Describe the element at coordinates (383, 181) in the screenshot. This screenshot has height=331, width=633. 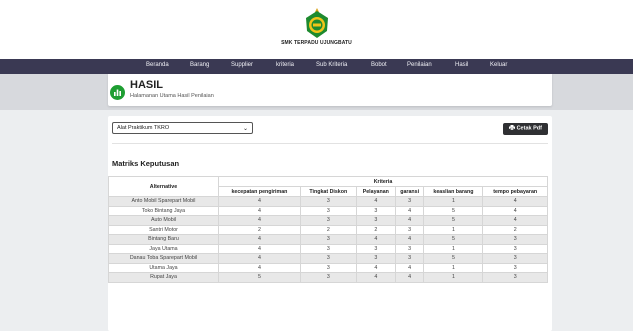
I see `column-header-kriteria: Kriteria` at that location.